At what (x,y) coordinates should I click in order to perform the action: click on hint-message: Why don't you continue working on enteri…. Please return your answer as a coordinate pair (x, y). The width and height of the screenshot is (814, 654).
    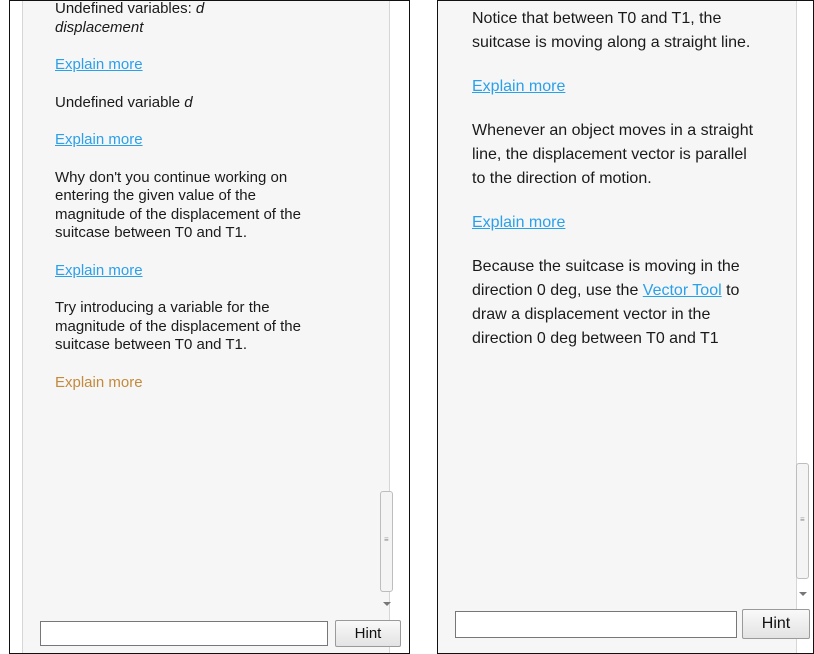
    Looking at the image, I should click on (178, 205).